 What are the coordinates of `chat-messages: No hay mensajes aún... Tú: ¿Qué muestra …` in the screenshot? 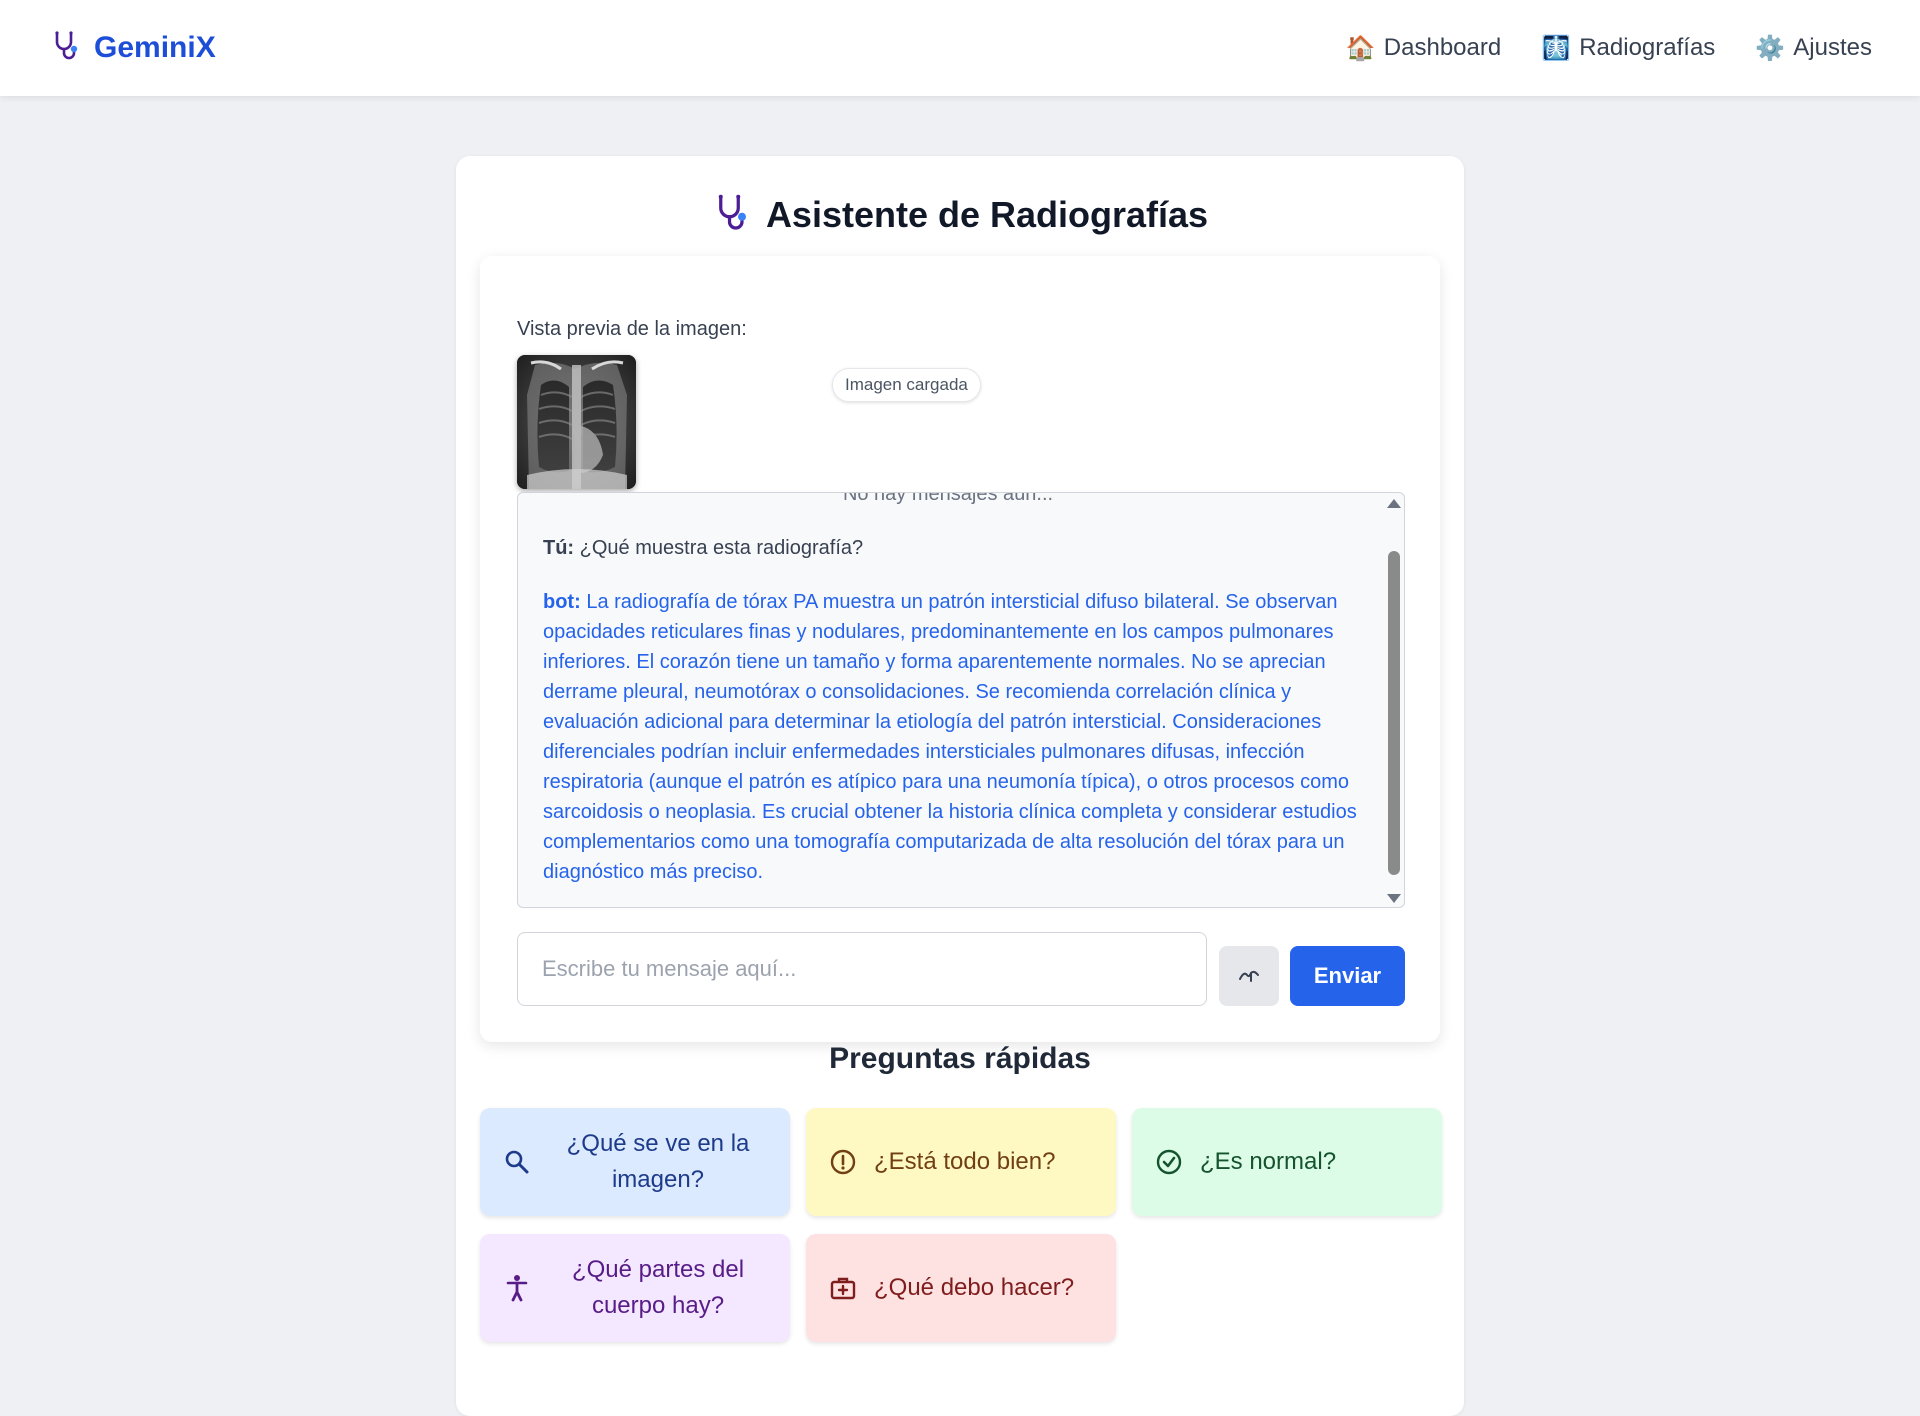 It's located at (961, 700).